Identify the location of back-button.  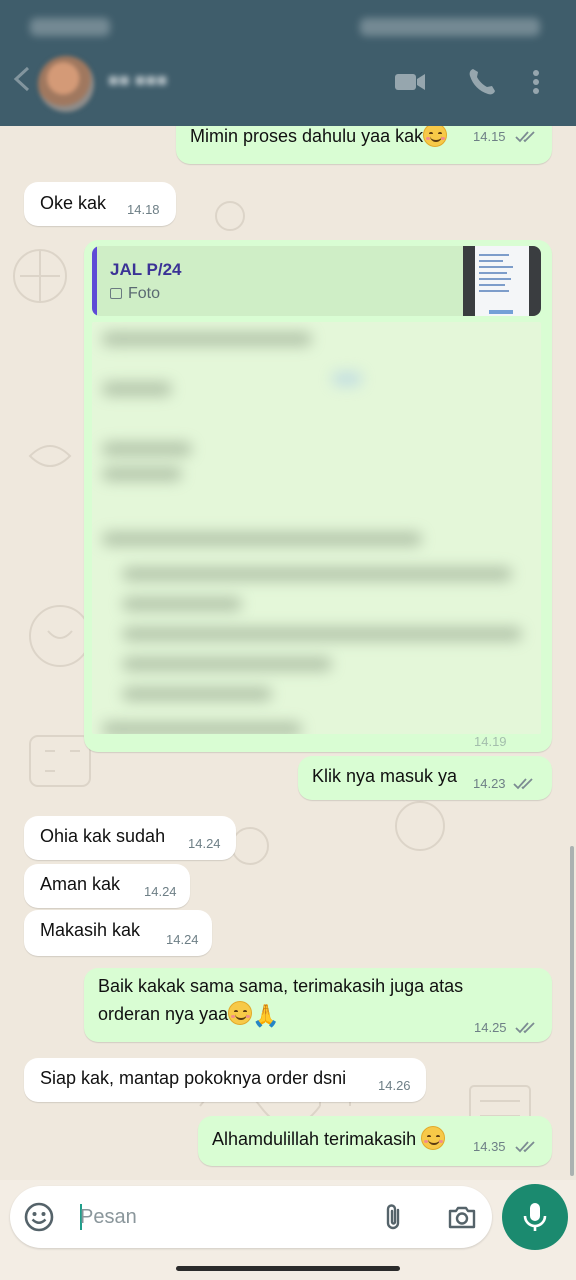
(23, 79).